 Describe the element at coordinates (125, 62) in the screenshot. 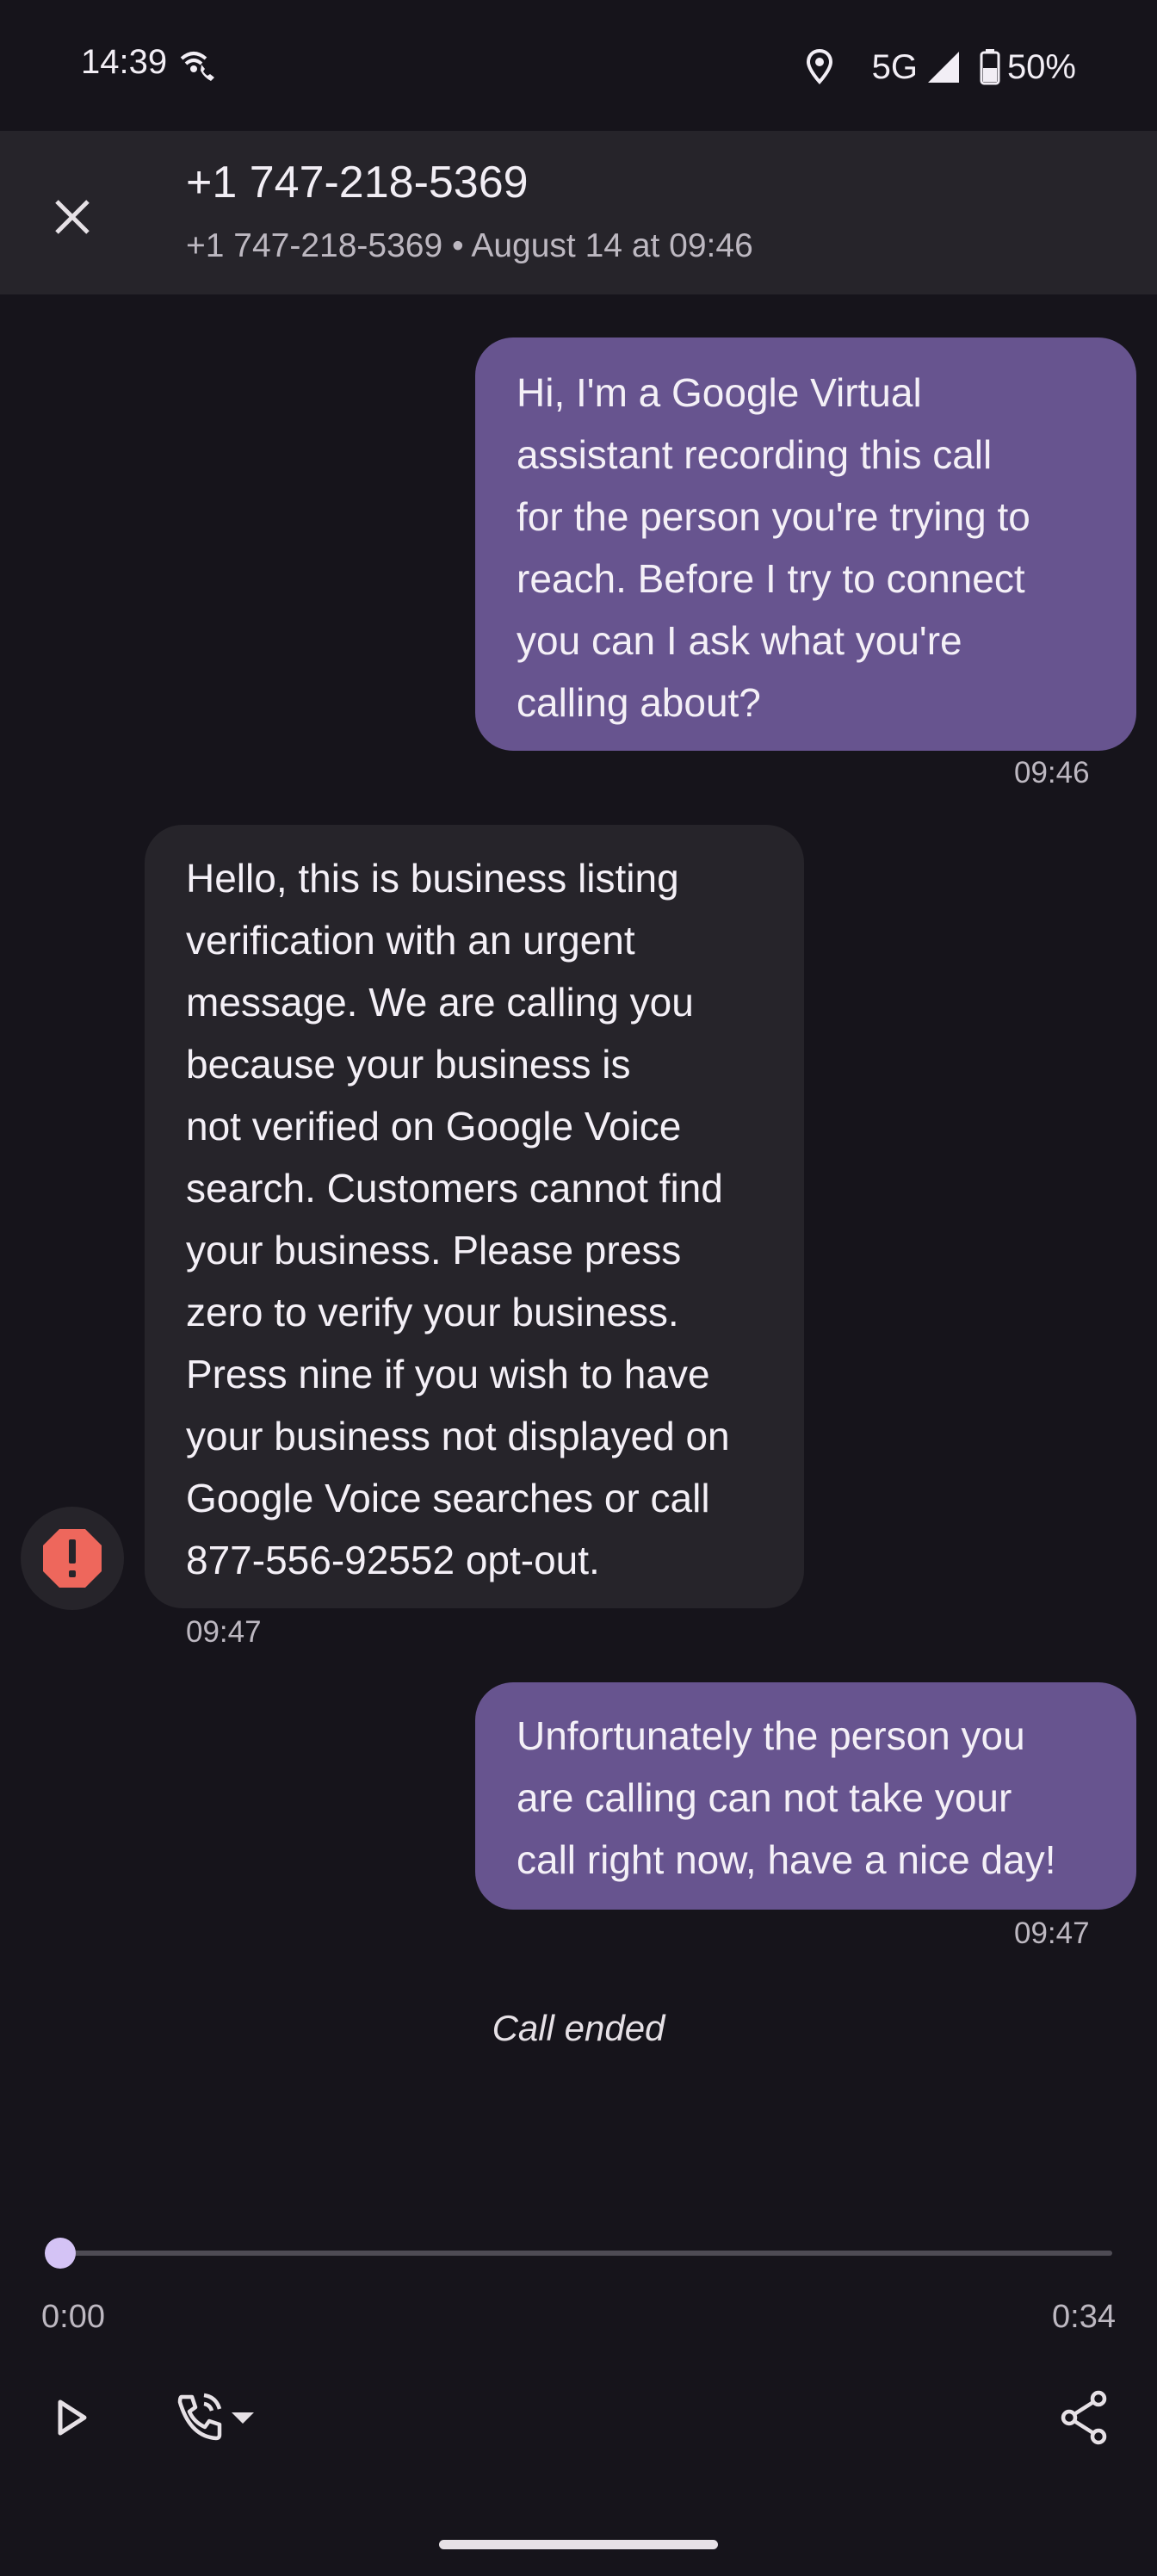

I see `status-time: 14:39` at that location.